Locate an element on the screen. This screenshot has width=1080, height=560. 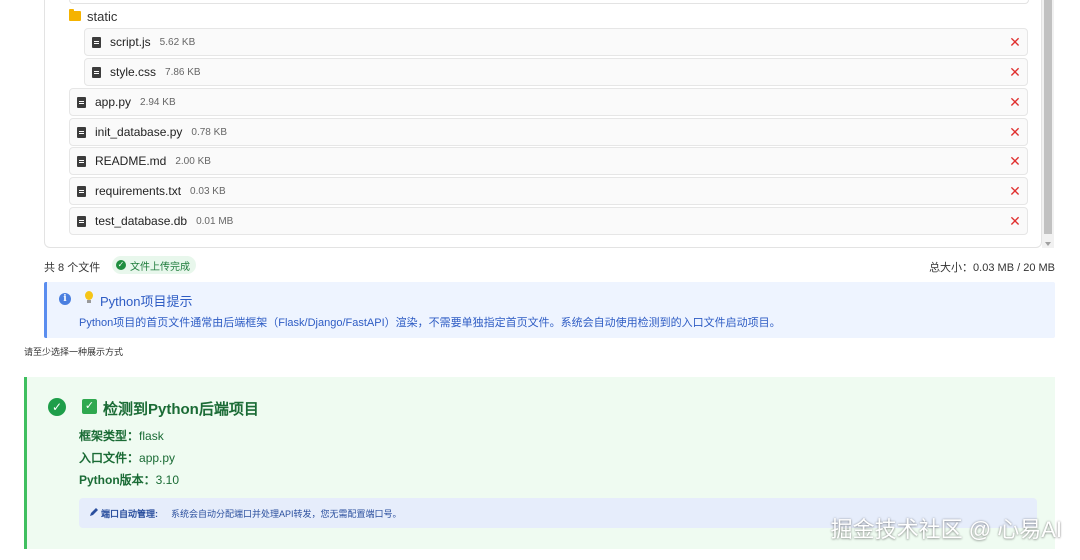
entry-file-value: app.py is located at coordinates (157, 458).